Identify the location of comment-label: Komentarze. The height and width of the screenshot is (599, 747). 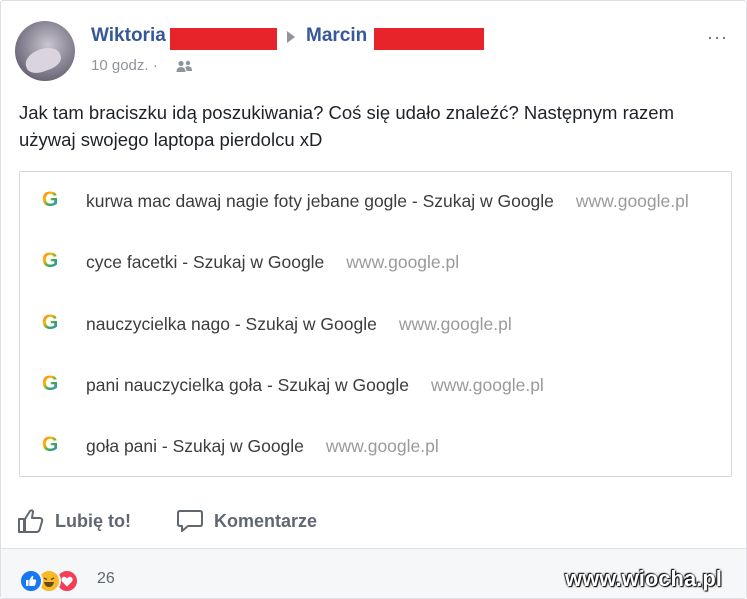
(266, 521).